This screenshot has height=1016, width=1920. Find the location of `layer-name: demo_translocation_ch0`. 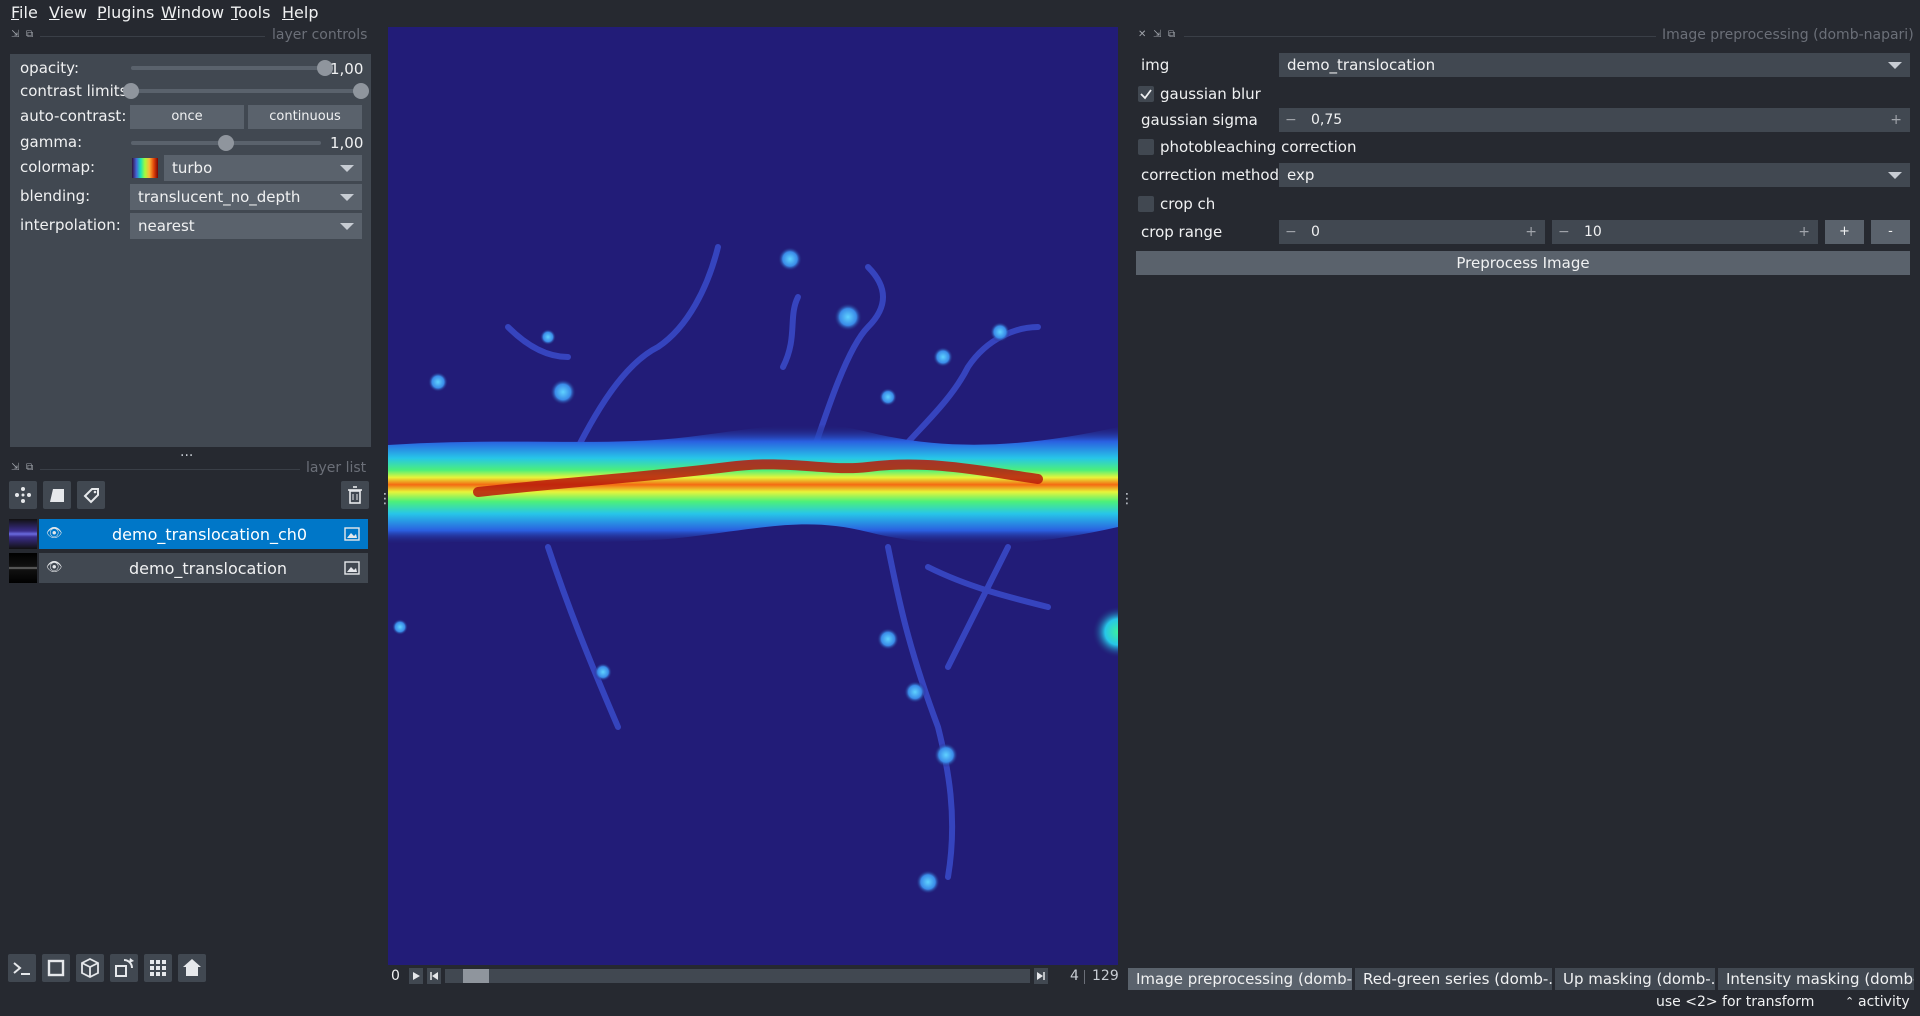

layer-name: demo_translocation_ch0 is located at coordinates (209, 534).